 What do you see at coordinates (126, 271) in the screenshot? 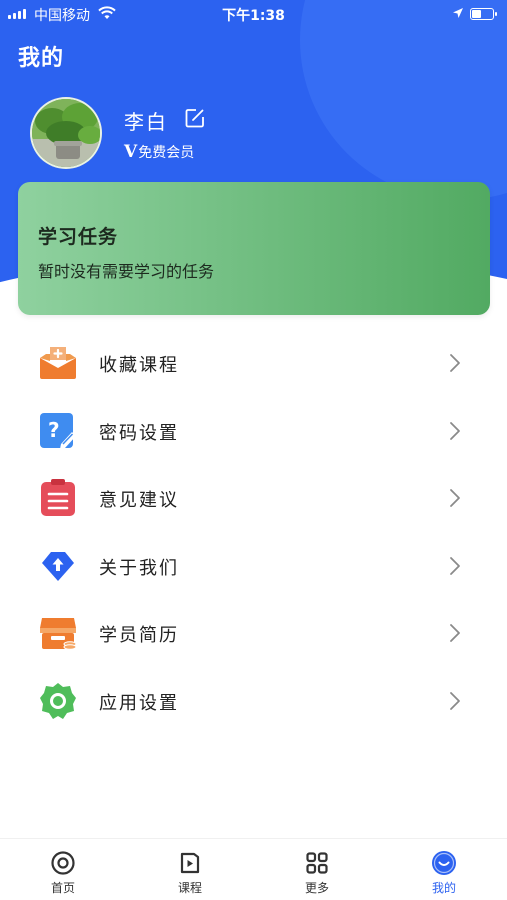
I see `task-card-description: 暂时没有需要学习的任务` at bounding box center [126, 271].